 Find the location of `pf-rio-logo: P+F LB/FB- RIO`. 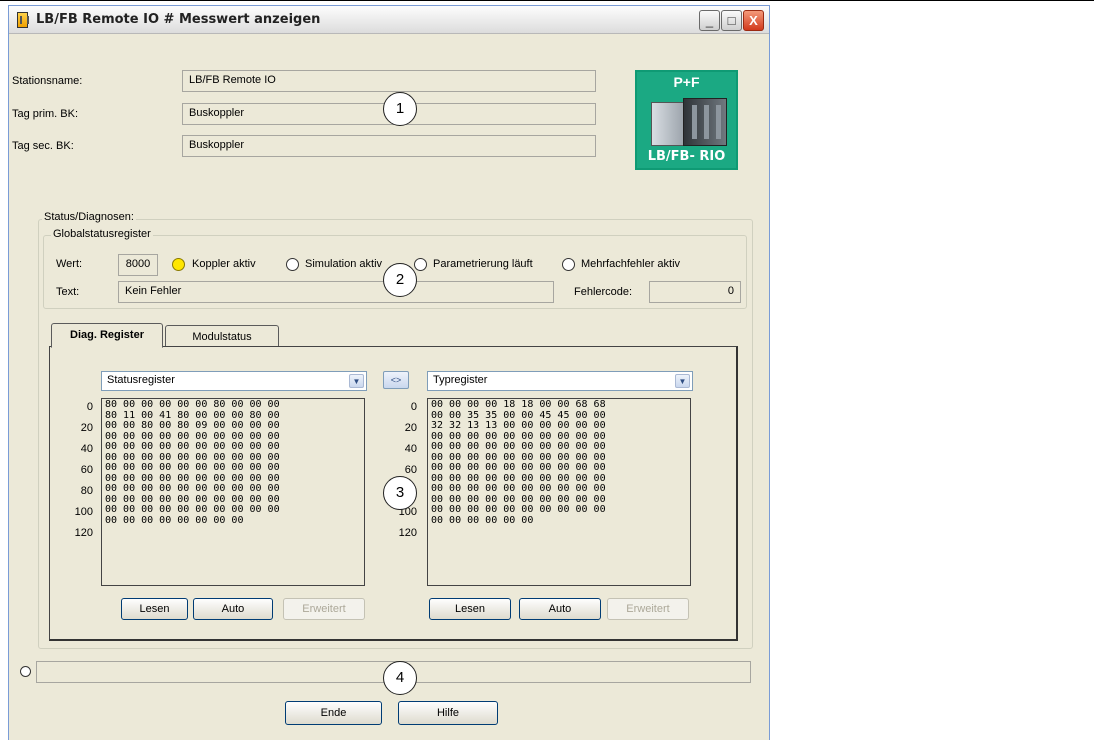

pf-rio-logo: P+F LB/FB- RIO is located at coordinates (686, 120).